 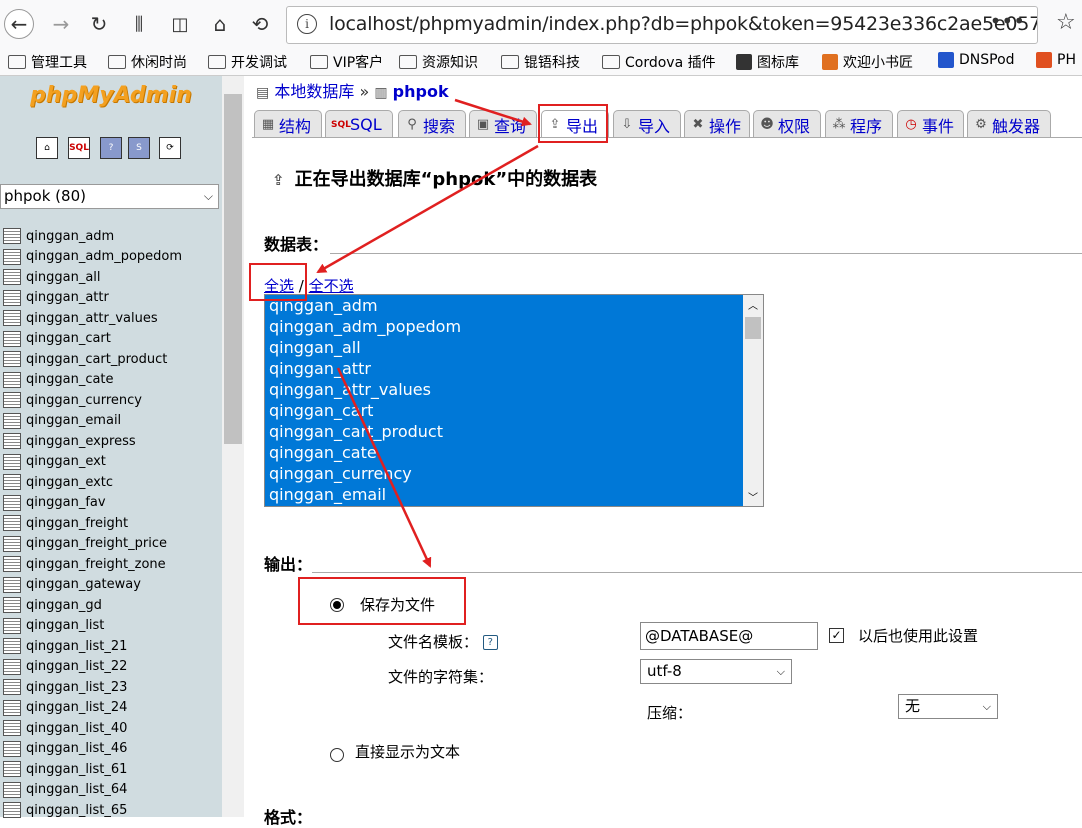 What do you see at coordinates (504, 452) in the screenshot?
I see `table-option: qinggan_cate` at bounding box center [504, 452].